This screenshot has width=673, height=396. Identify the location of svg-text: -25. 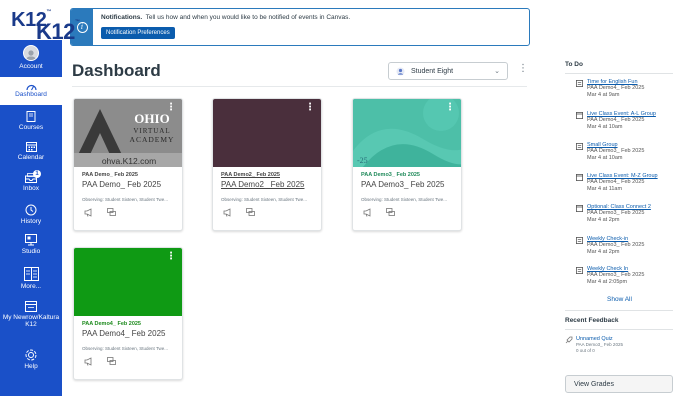
(362, 160).